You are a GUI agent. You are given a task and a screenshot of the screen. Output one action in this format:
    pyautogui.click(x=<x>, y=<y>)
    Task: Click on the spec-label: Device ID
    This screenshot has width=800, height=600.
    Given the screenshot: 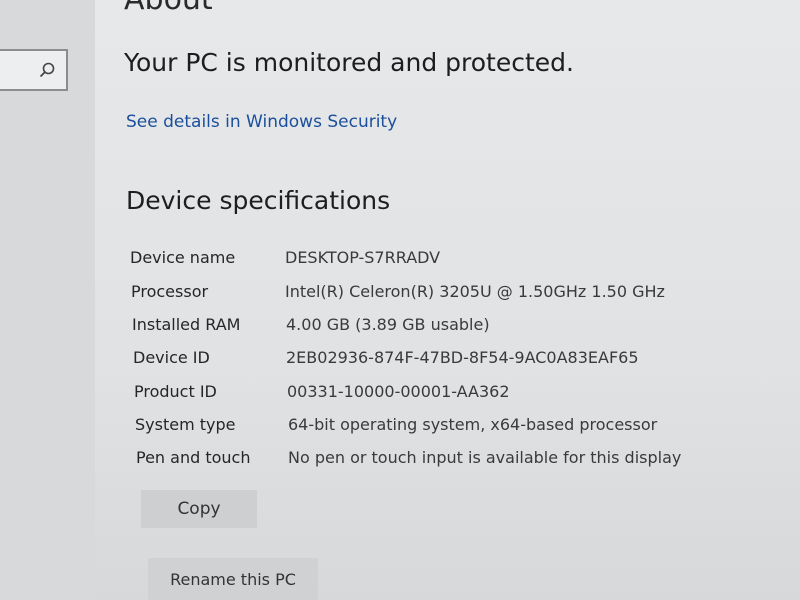 What is the action you would take?
    pyautogui.click(x=171, y=357)
    